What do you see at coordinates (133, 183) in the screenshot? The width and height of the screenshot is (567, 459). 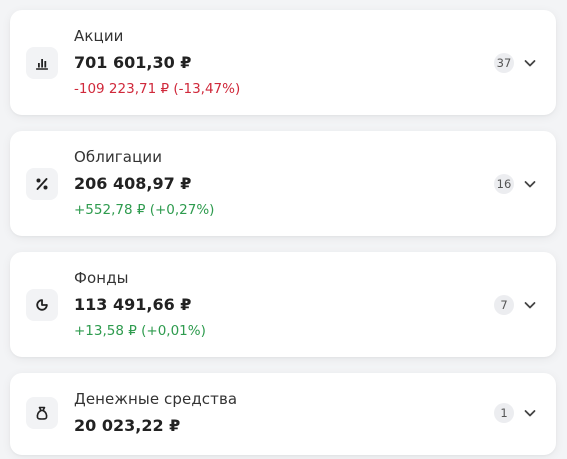 I see `asset-amount: 206 408,97 ₽` at bounding box center [133, 183].